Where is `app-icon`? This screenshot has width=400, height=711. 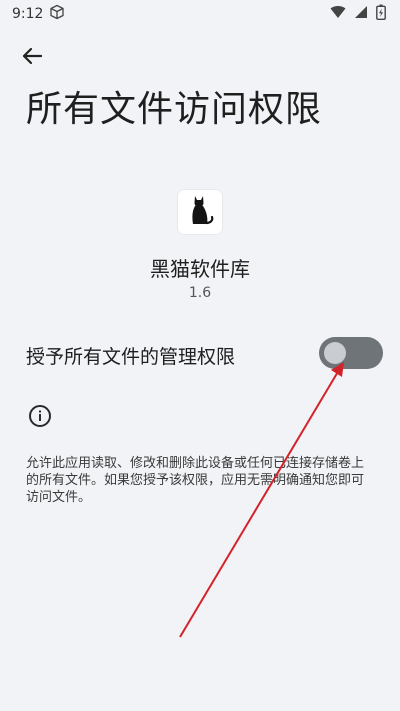
app-icon is located at coordinates (200, 212).